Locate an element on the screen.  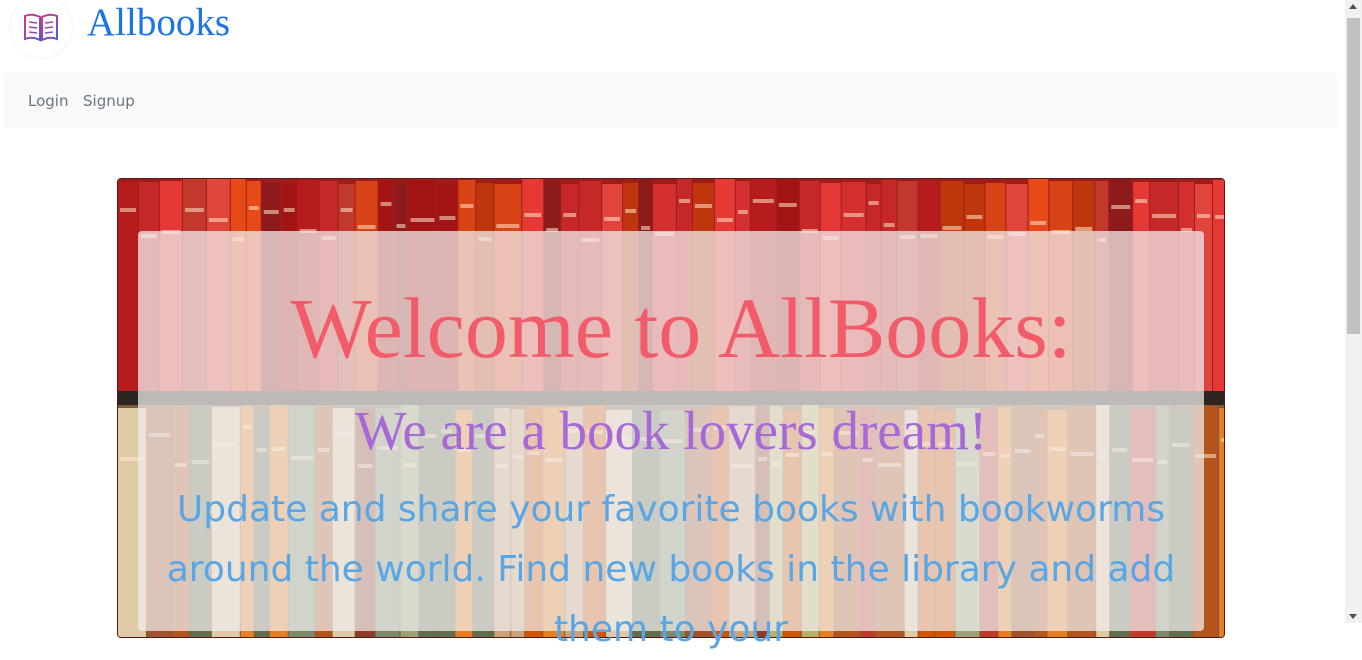
brand: Allbooks is located at coordinates (210, 30).